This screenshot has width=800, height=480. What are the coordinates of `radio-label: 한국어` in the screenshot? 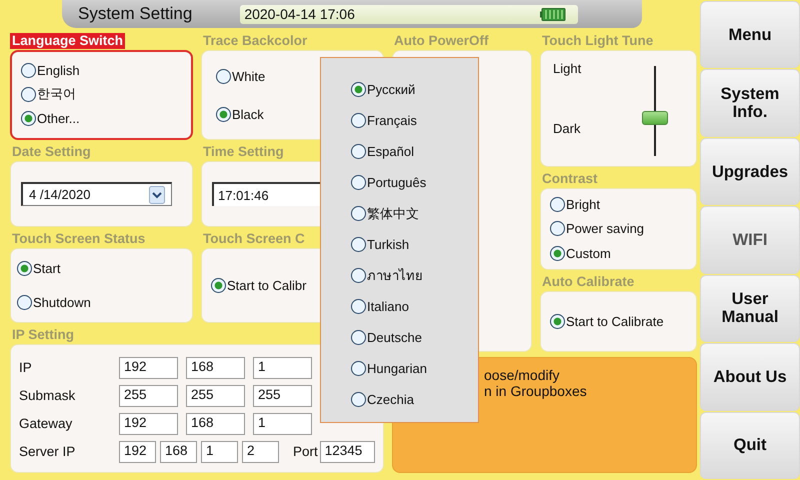 It's located at (56, 94).